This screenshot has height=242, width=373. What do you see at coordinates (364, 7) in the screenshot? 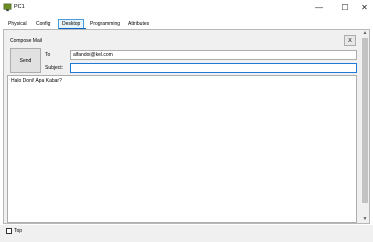
I see `close-window-button: ✕` at bounding box center [364, 7].